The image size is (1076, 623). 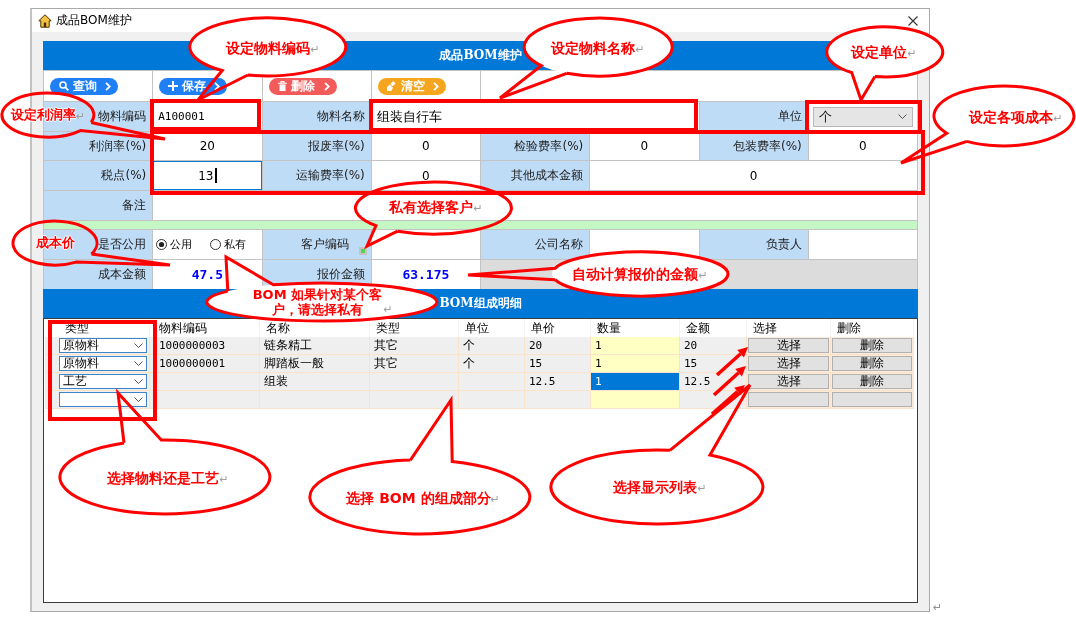 I want to click on amount-value: 47.5, so click(x=207, y=274).